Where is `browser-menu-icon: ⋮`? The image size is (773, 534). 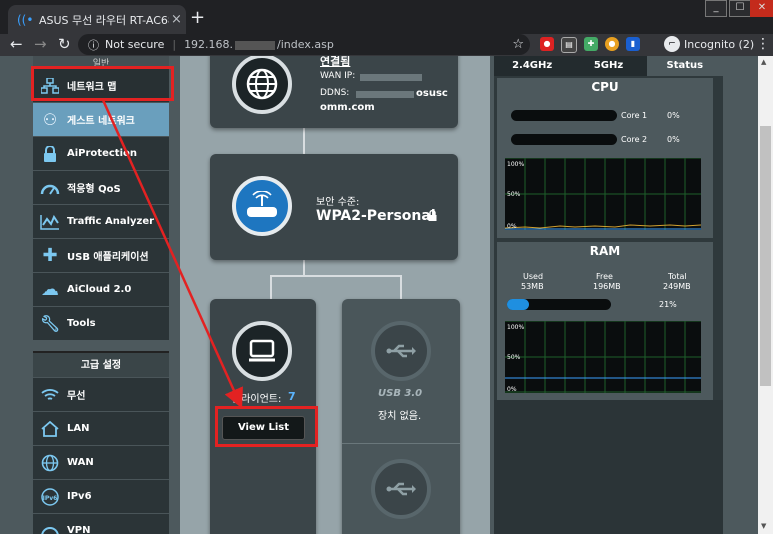
browser-menu-icon: ⋮ is located at coordinates (763, 44).